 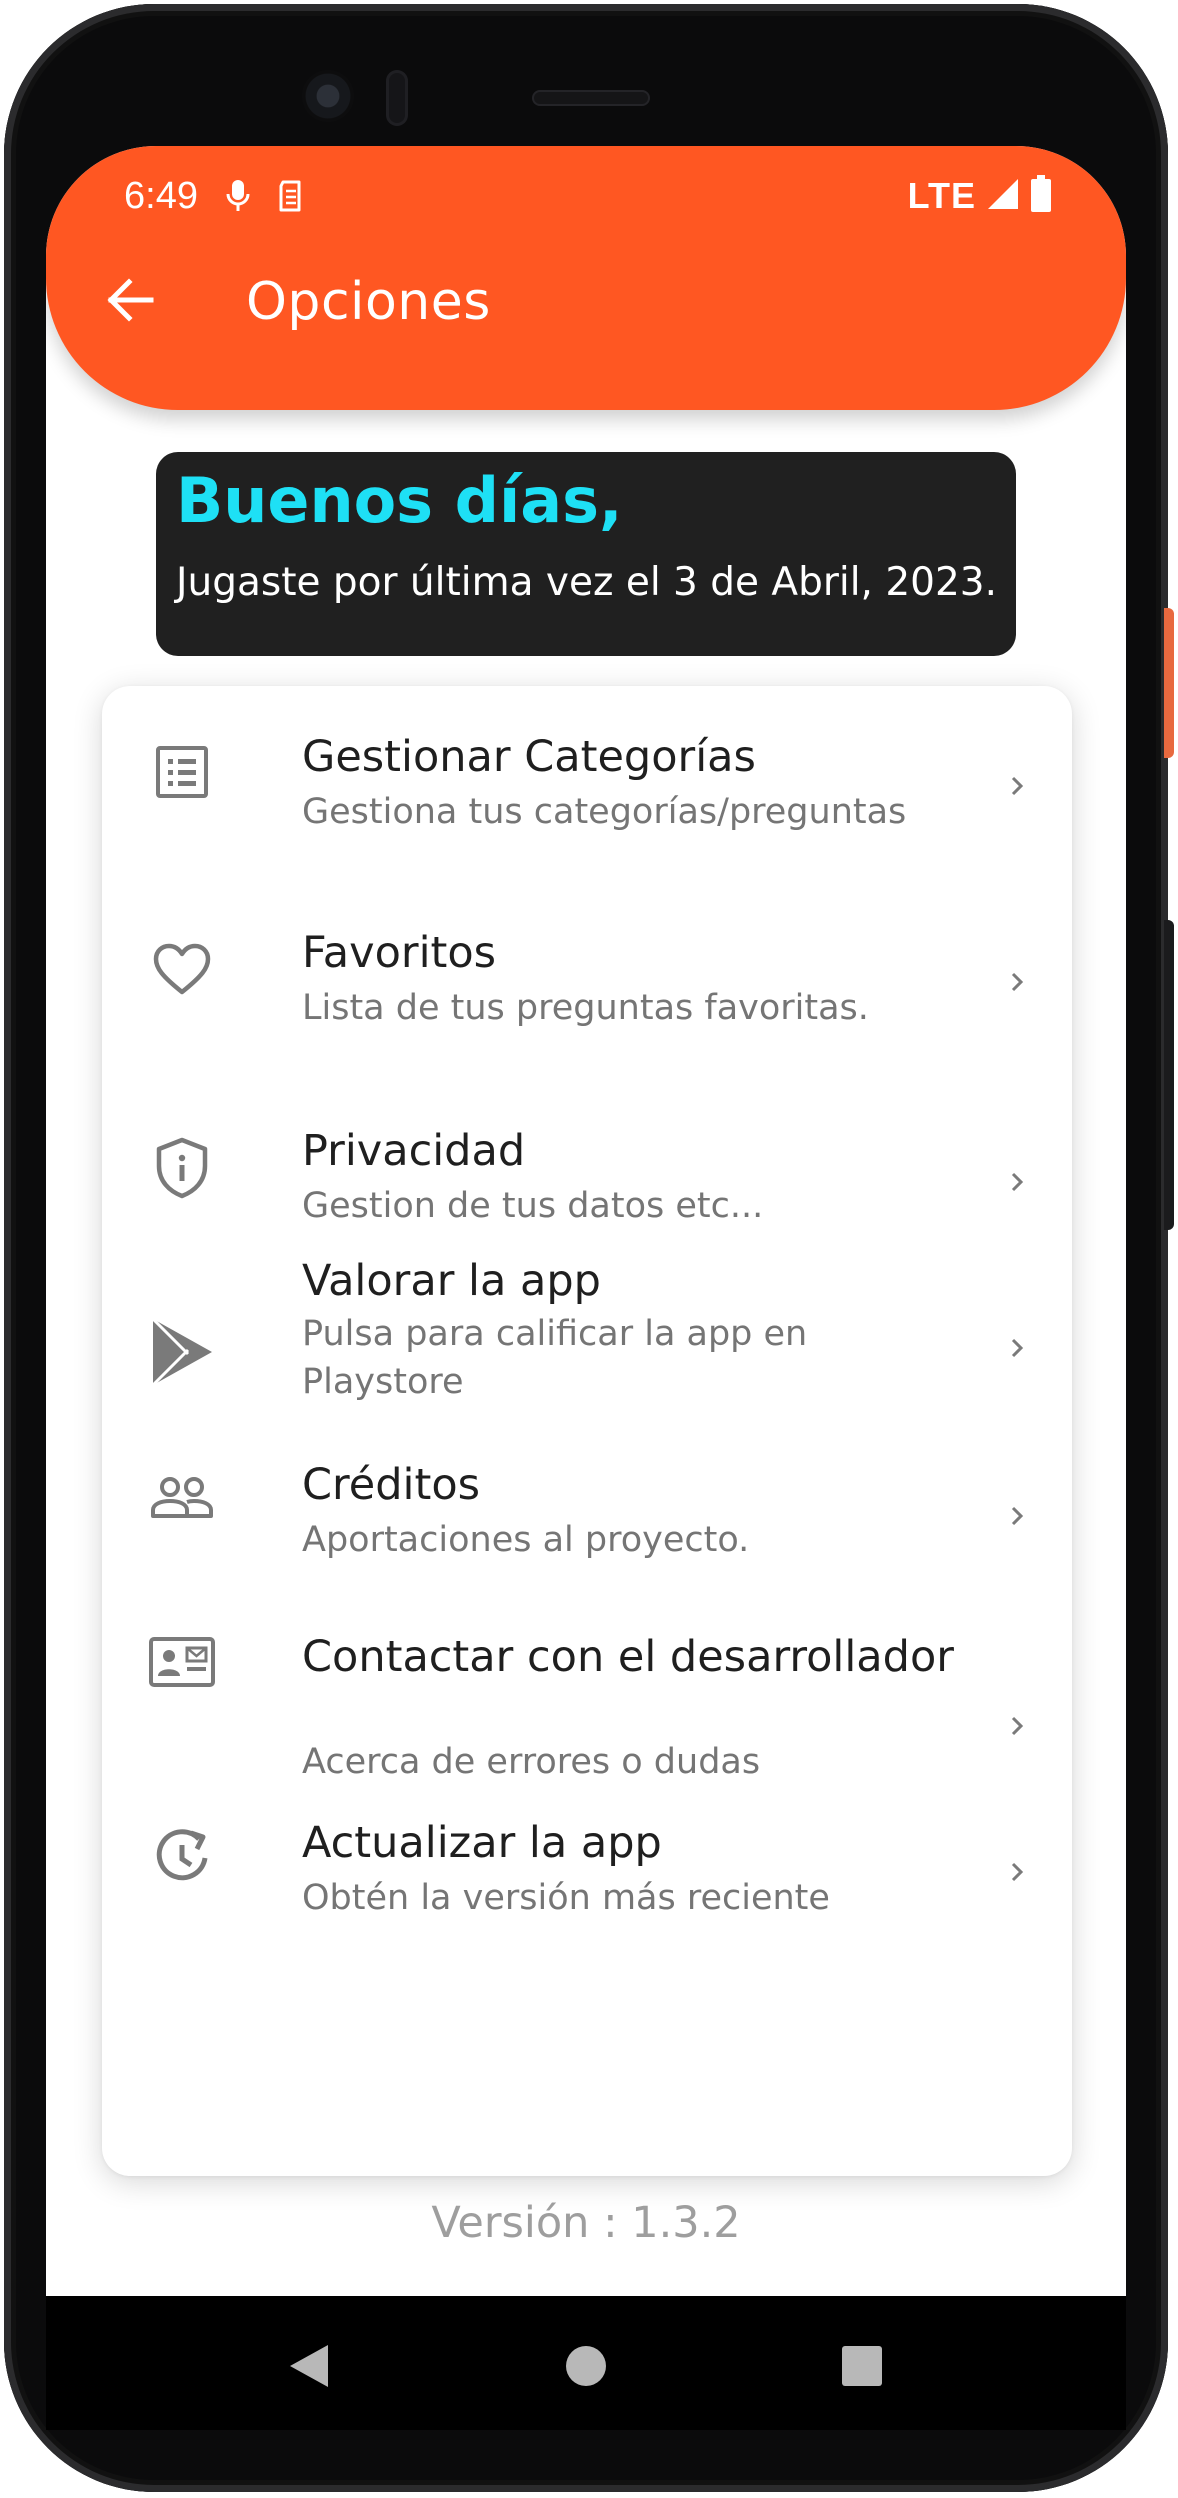 I want to click on proximity-sensor, so click(x=397, y=98).